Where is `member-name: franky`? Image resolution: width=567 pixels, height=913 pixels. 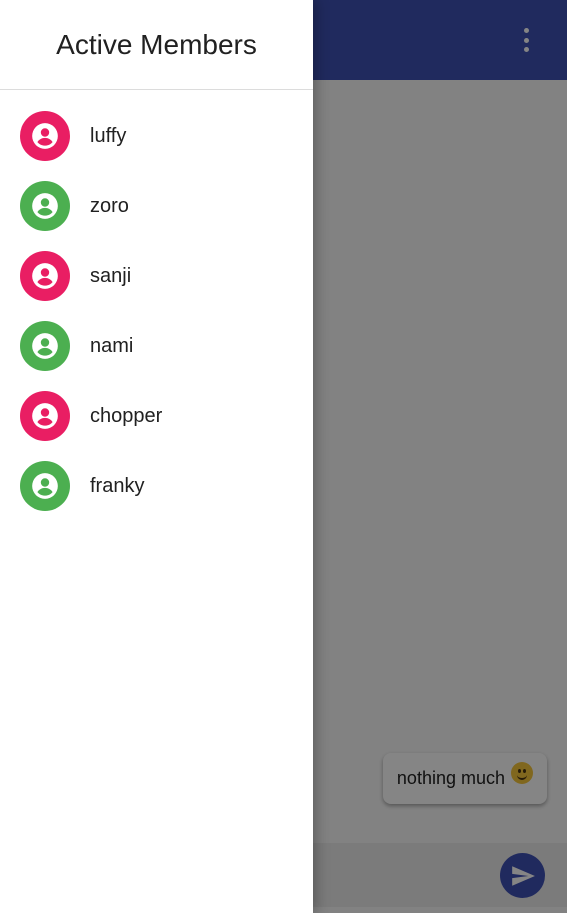 member-name: franky is located at coordinates (117, 485).